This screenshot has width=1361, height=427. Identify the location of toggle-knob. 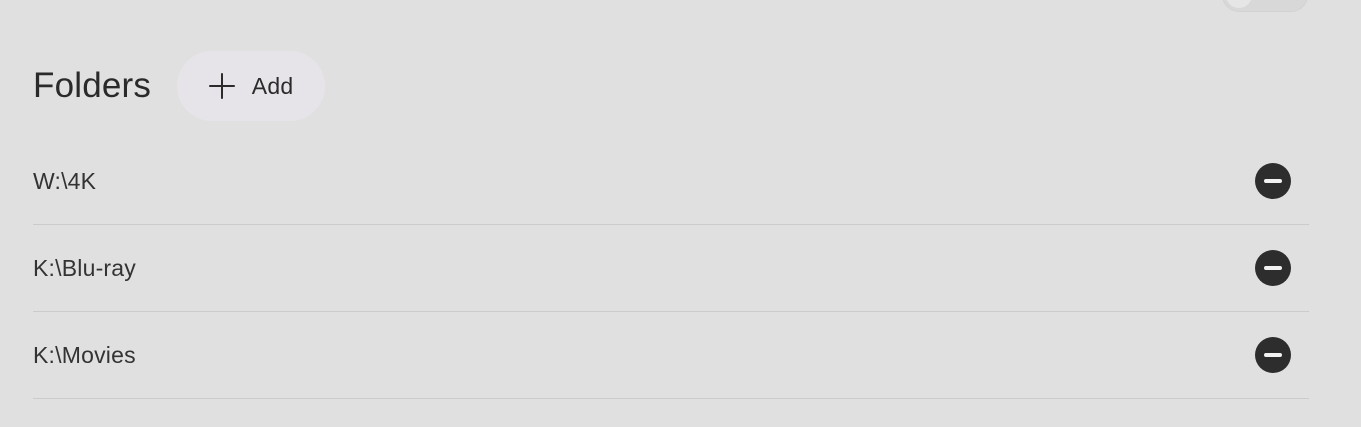
(1239, 4).